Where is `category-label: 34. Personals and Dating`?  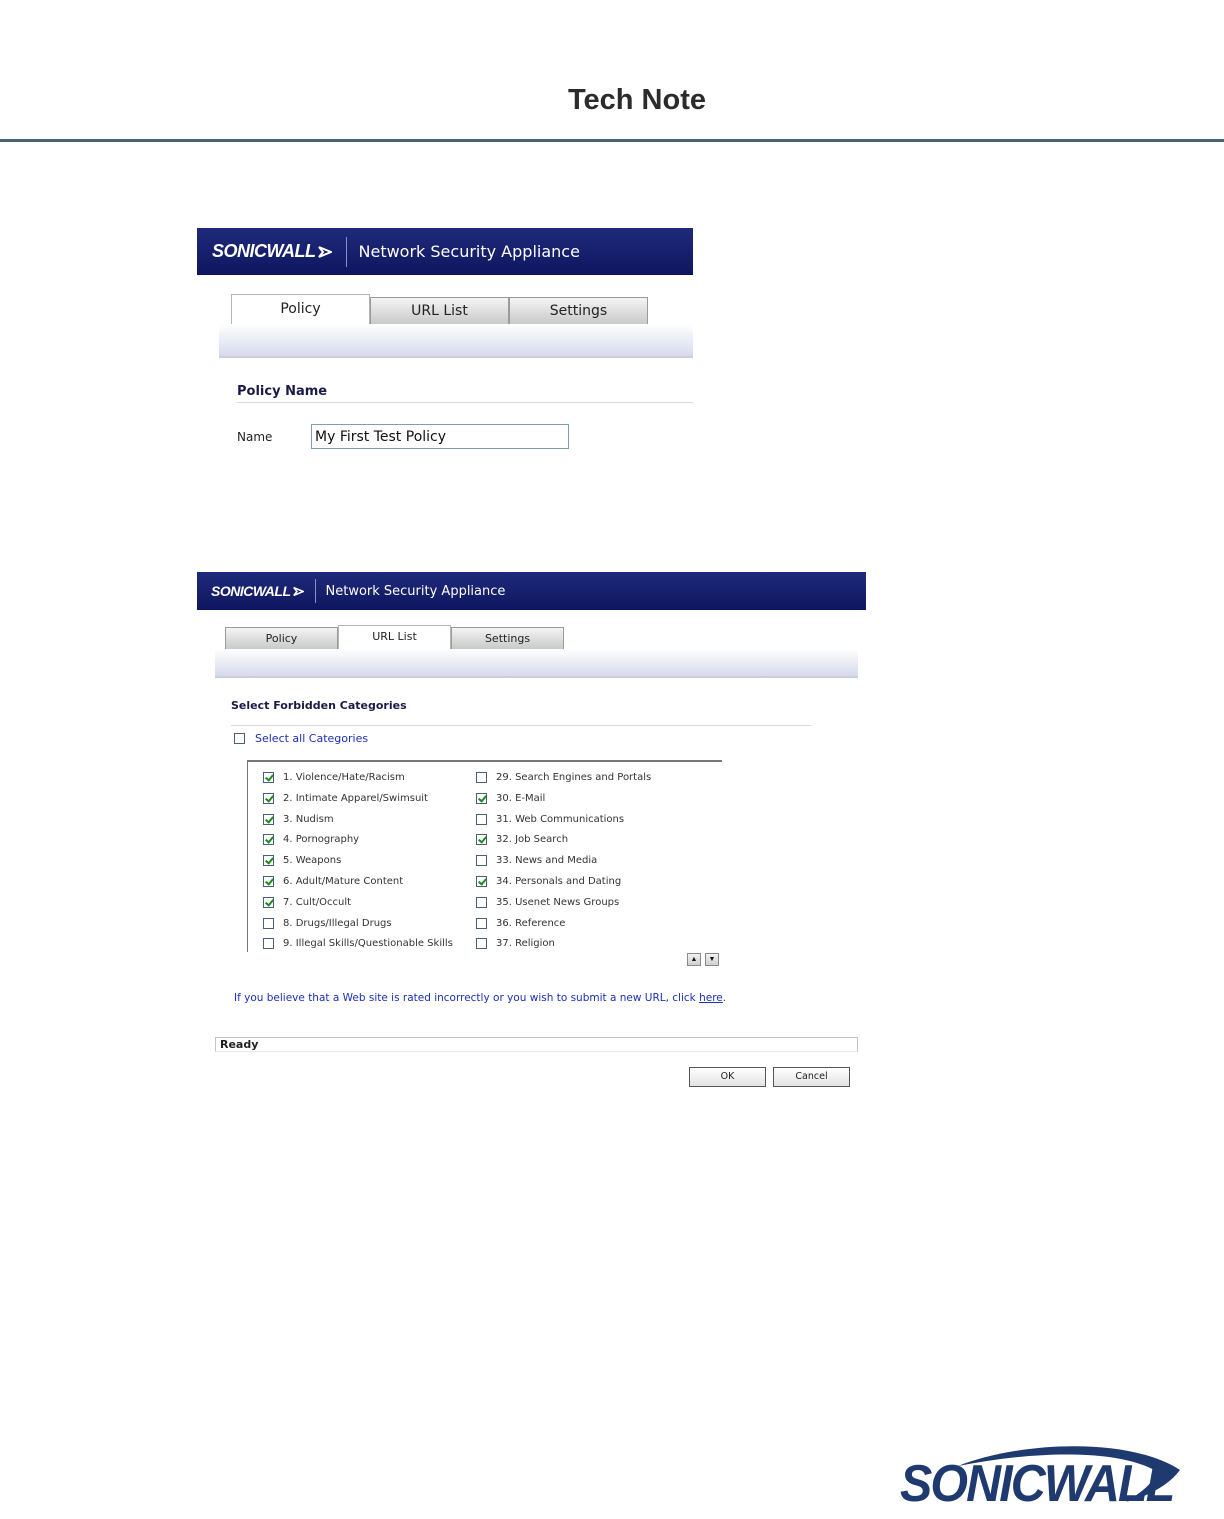 category-label: 34. Personals and Dating is located at coordinates (559, 881).